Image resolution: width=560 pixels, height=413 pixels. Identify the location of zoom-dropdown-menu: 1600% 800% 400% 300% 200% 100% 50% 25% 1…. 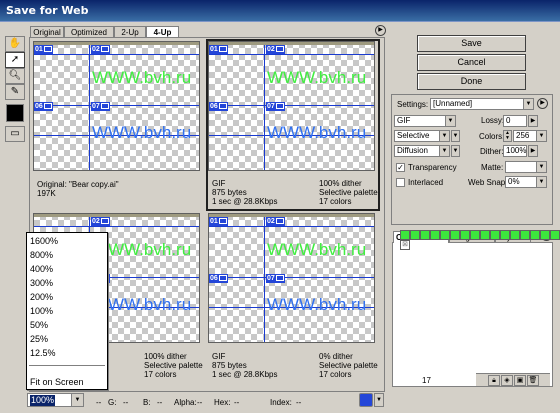
(67, 311).